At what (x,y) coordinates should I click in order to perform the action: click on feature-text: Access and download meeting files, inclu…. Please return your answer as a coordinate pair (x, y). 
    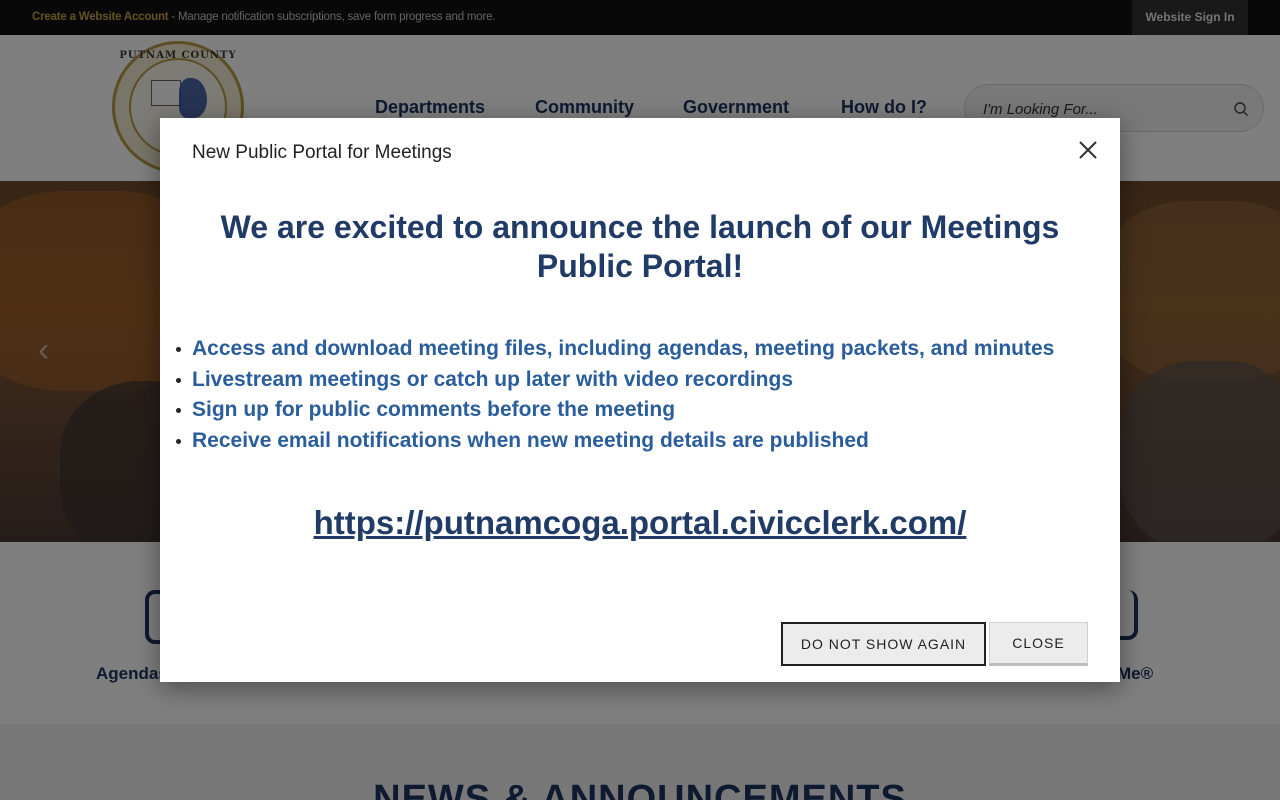
    Looking at the image, I should click on (623, 348).